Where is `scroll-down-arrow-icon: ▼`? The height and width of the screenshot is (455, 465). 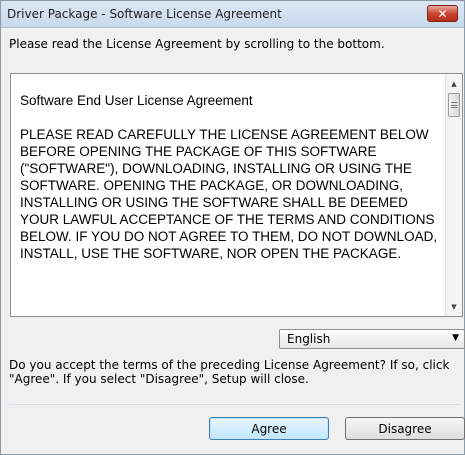
scroll-down-arrow-icon: ▼ is located at coordinates (454, 306).